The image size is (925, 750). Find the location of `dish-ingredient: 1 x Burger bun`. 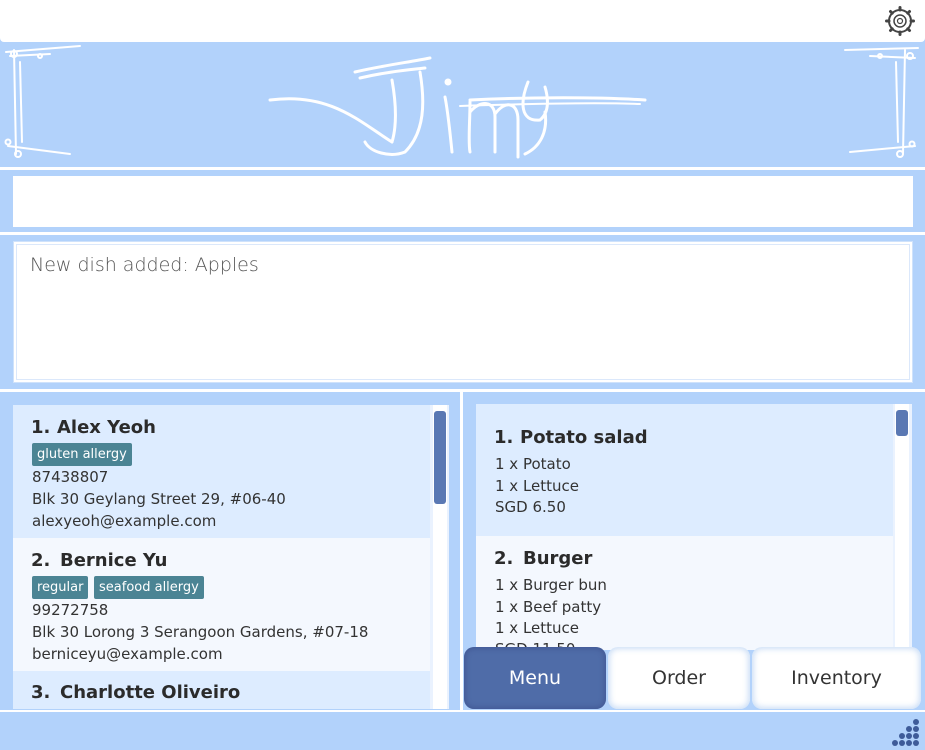

dish-ingredient: 1 x Burger bun is located at coordinates (551, 585).